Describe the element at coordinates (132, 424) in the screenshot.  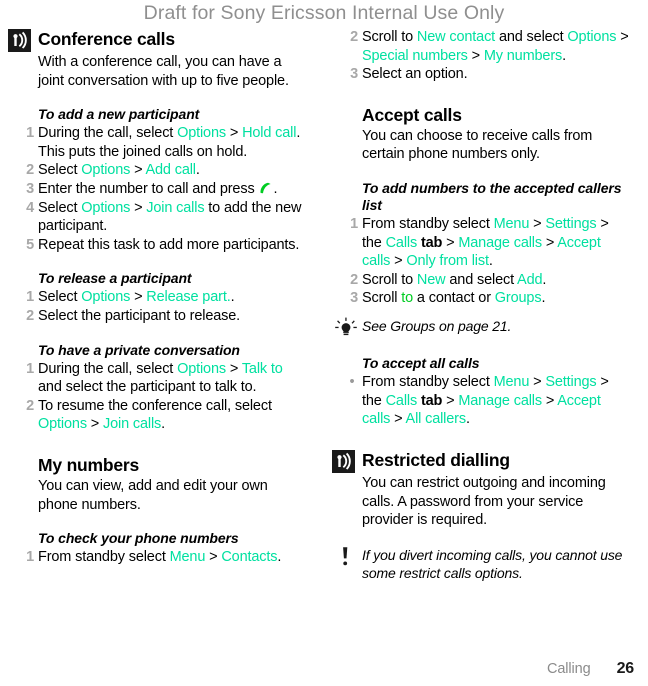
I see `ui-term: Join calls` at that location.